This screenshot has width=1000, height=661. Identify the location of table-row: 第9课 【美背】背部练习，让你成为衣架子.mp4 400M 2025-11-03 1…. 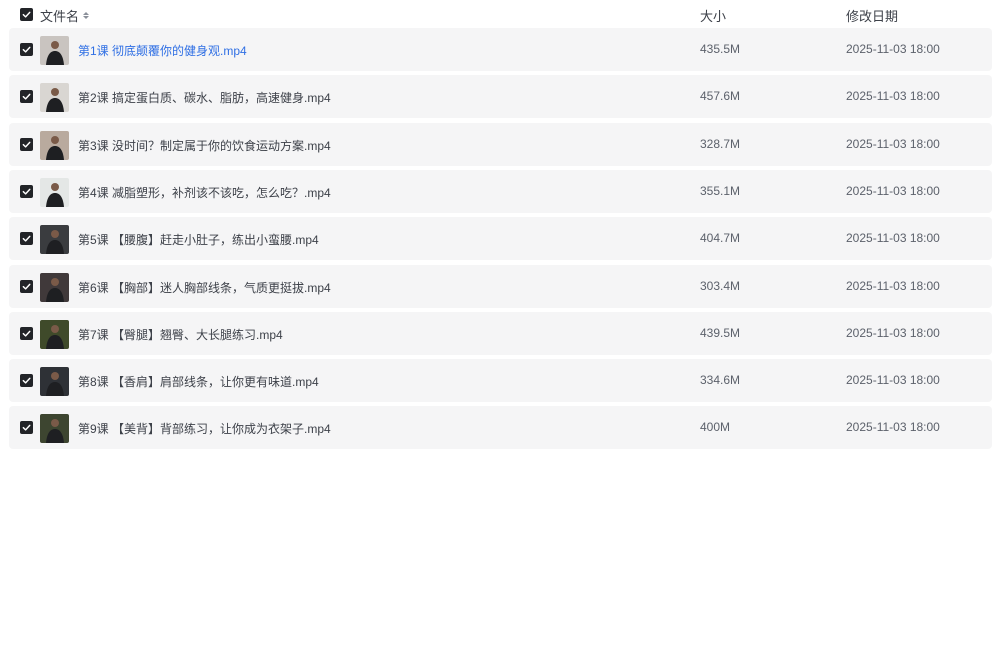
(500, 427).